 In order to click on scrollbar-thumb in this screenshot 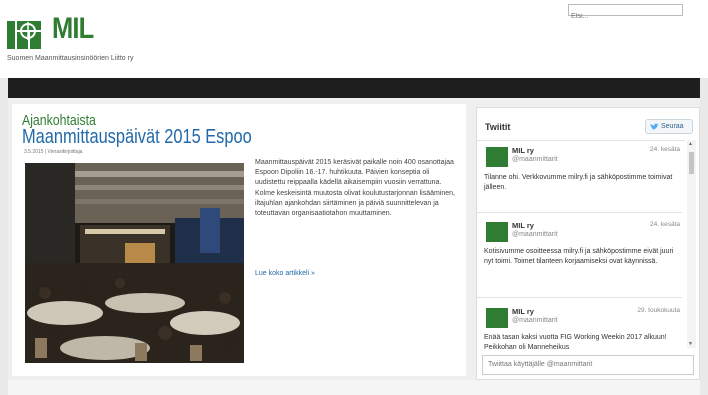, I will do `click(691, 163)`.